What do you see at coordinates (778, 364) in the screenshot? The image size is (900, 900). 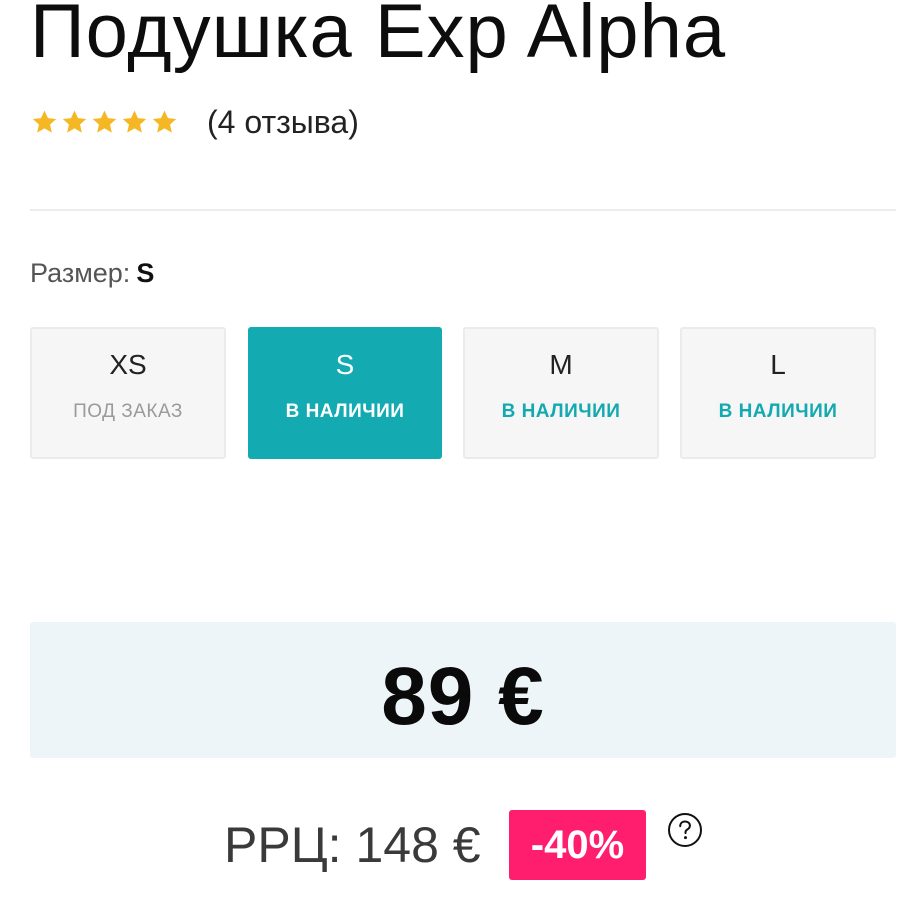 I see `size-option-name: L` at bounding box center [778, 364].